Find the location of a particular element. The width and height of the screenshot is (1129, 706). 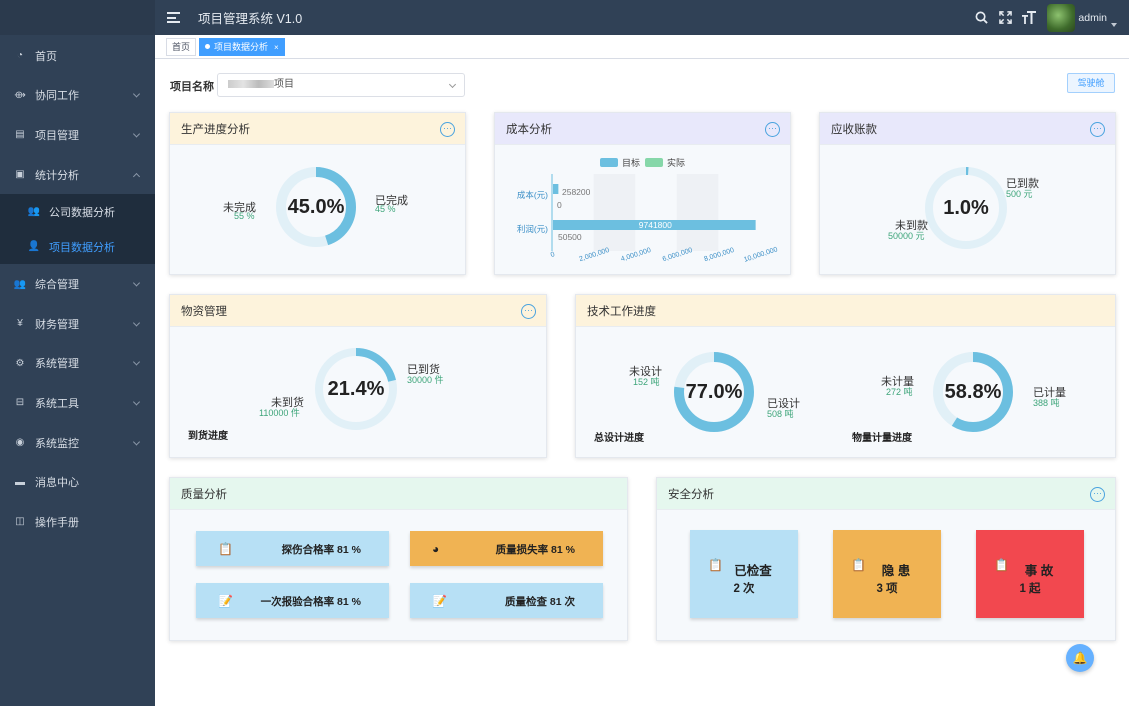

quality-item-label: 探伤合格率 81 % is located at coordinates (321, 550).